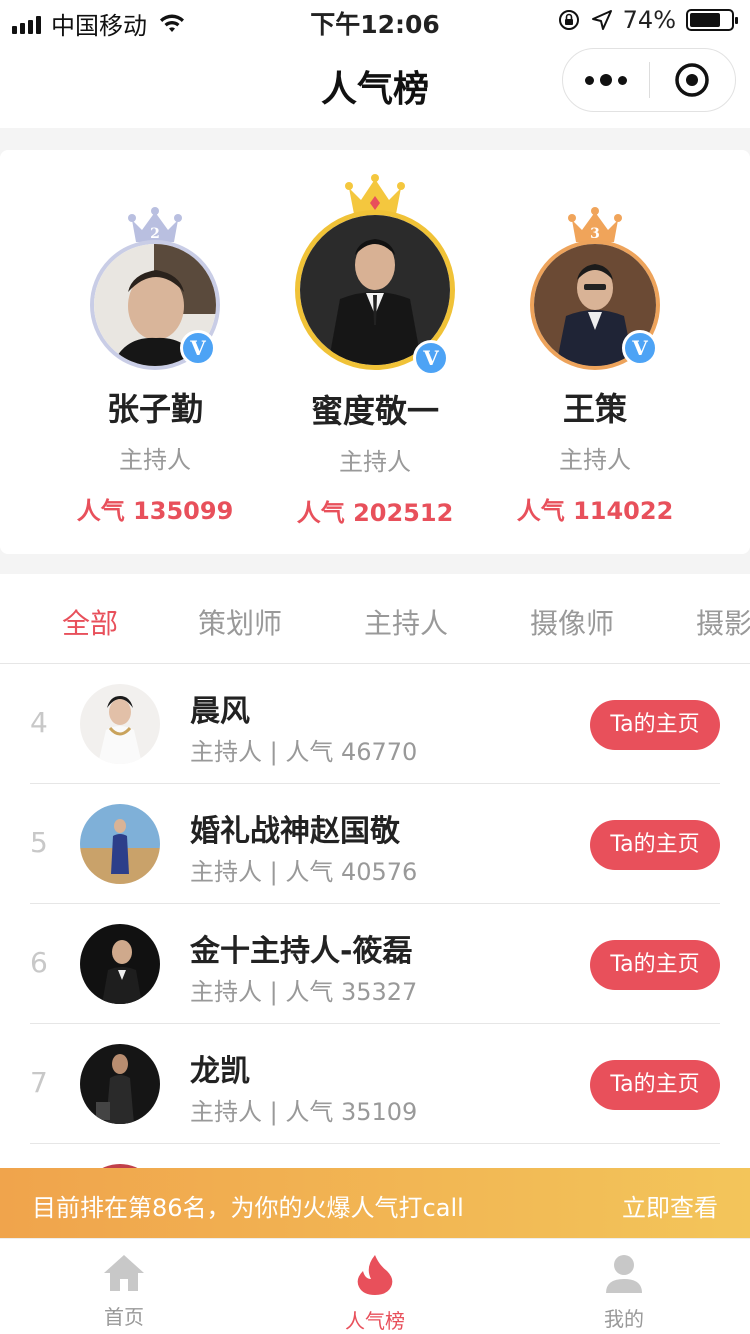 The width and height of the screenshot is (750, 1334). Describe the element at coordinates (124, 1291) in the screenshot. I see `tabbar-home: 首页` at that location.